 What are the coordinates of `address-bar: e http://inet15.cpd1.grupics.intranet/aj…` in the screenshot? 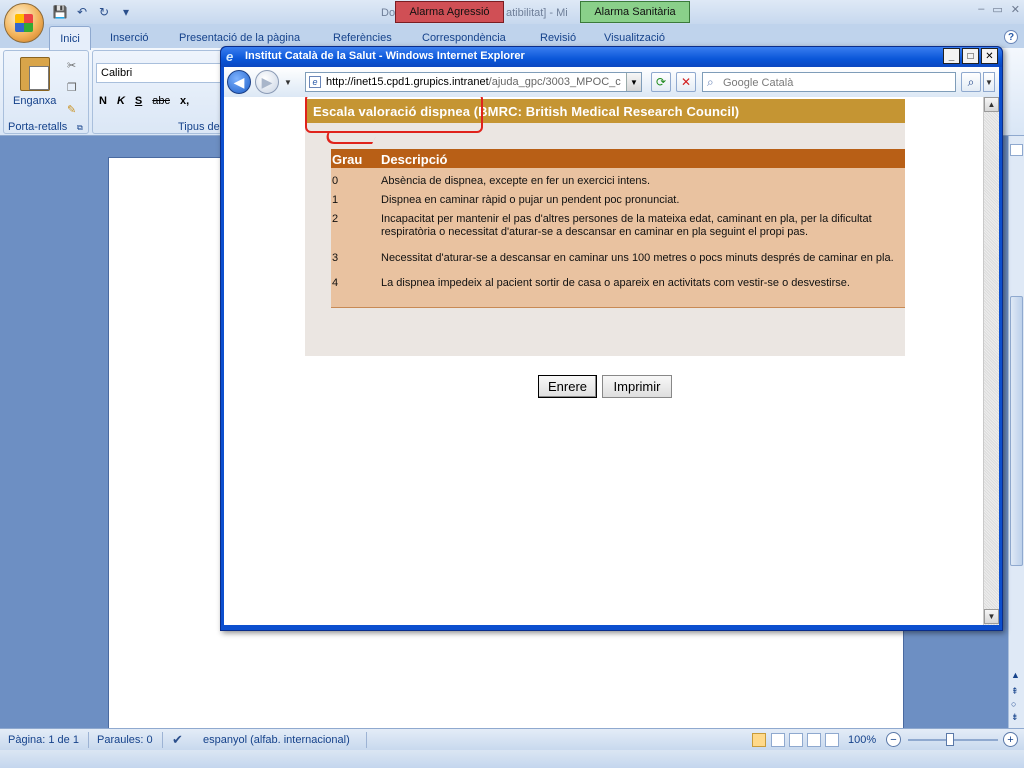 It's located at (473, 82).